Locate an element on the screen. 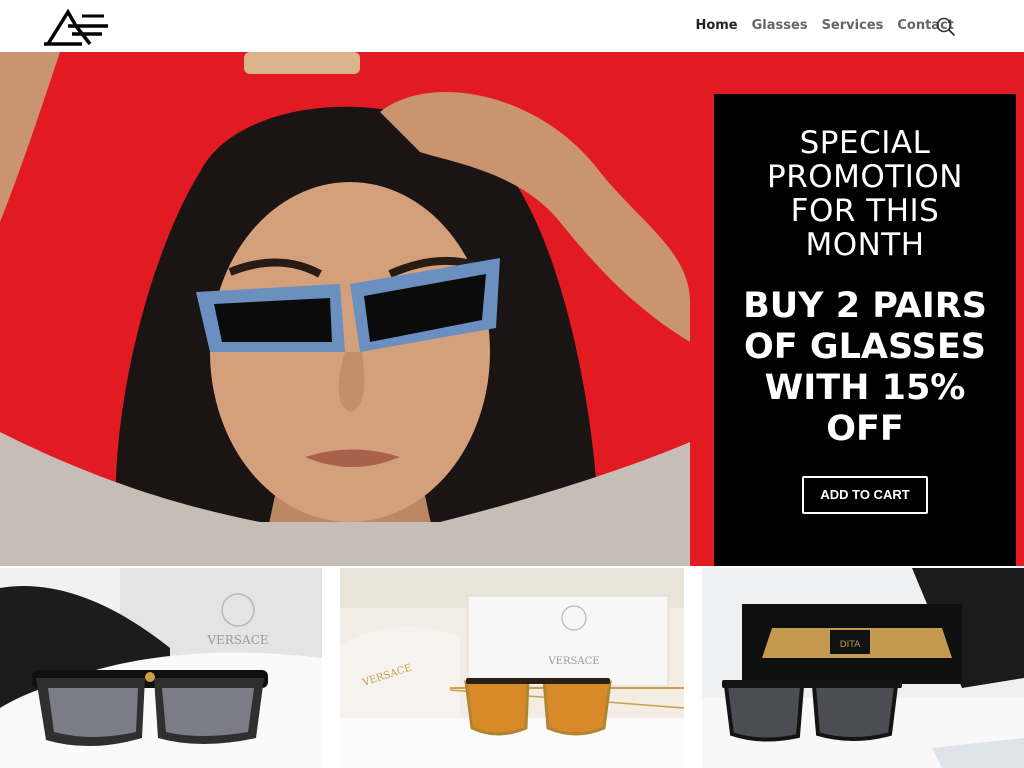 The height and width of the screenshot is (768, 1024). site-header: Home Glasses Services Contact is located at coordinates (512, 26).